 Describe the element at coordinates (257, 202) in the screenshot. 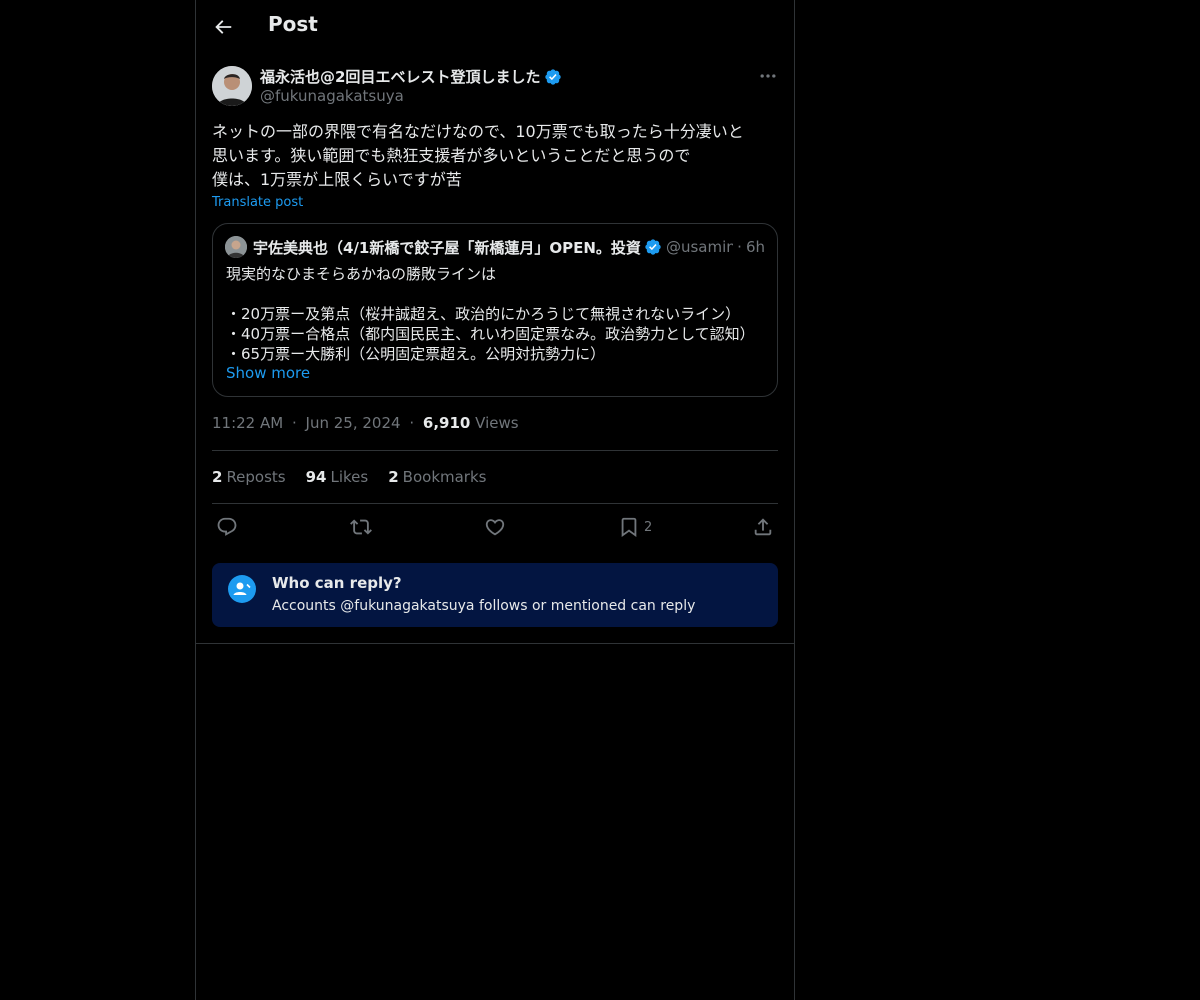

I see `translate-post-link: Translate post` at that location.